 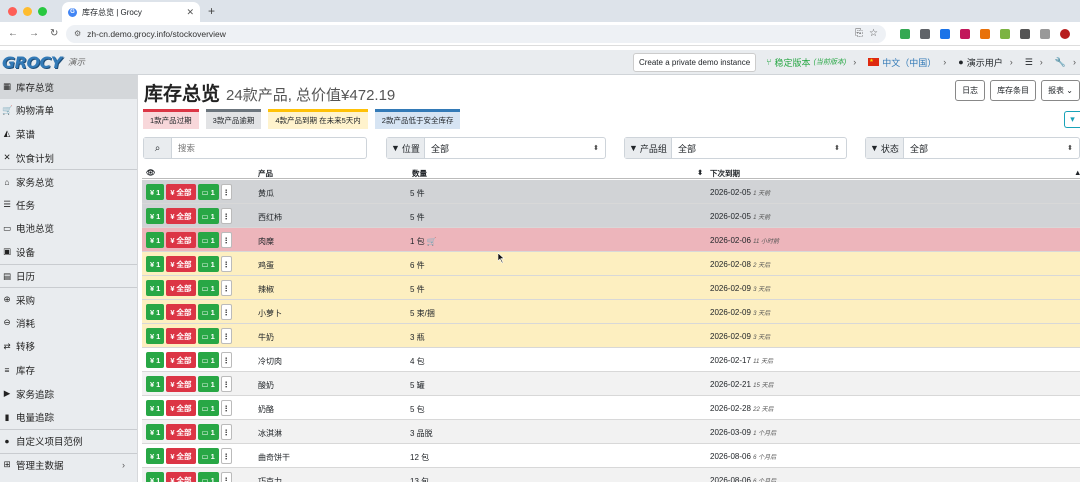 What do you see at coordinates (27, 11) in the screenshot?
I see `minimize-window-icon` at bounding box center [27, 11].